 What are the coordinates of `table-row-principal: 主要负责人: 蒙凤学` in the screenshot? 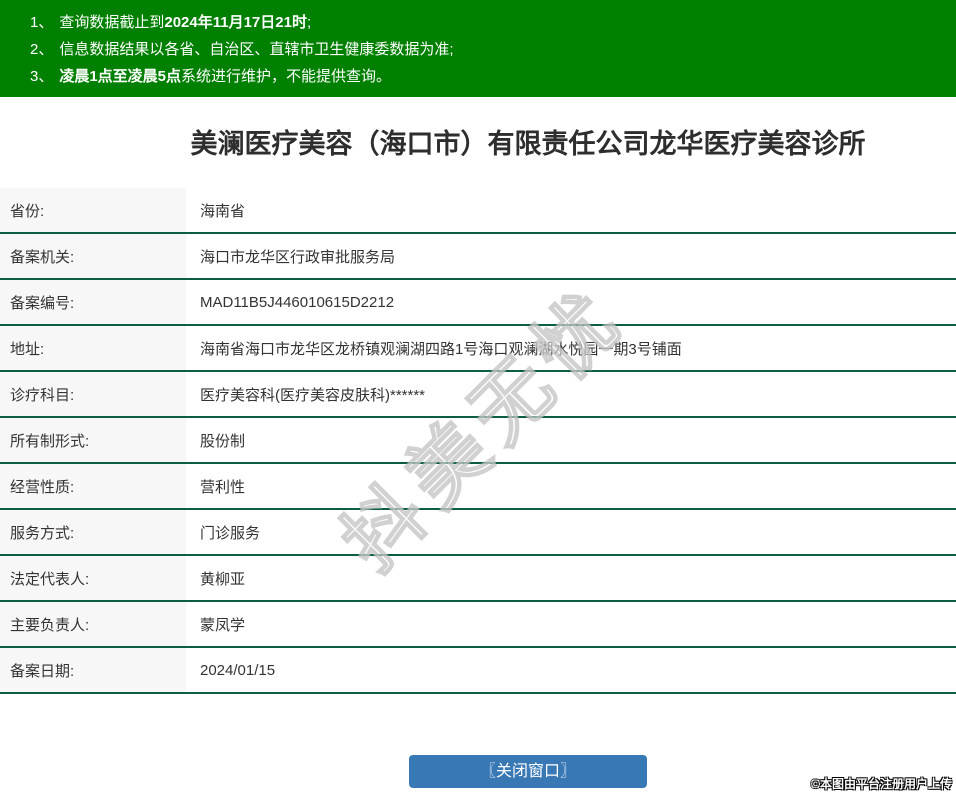 It's located at (478, 625).